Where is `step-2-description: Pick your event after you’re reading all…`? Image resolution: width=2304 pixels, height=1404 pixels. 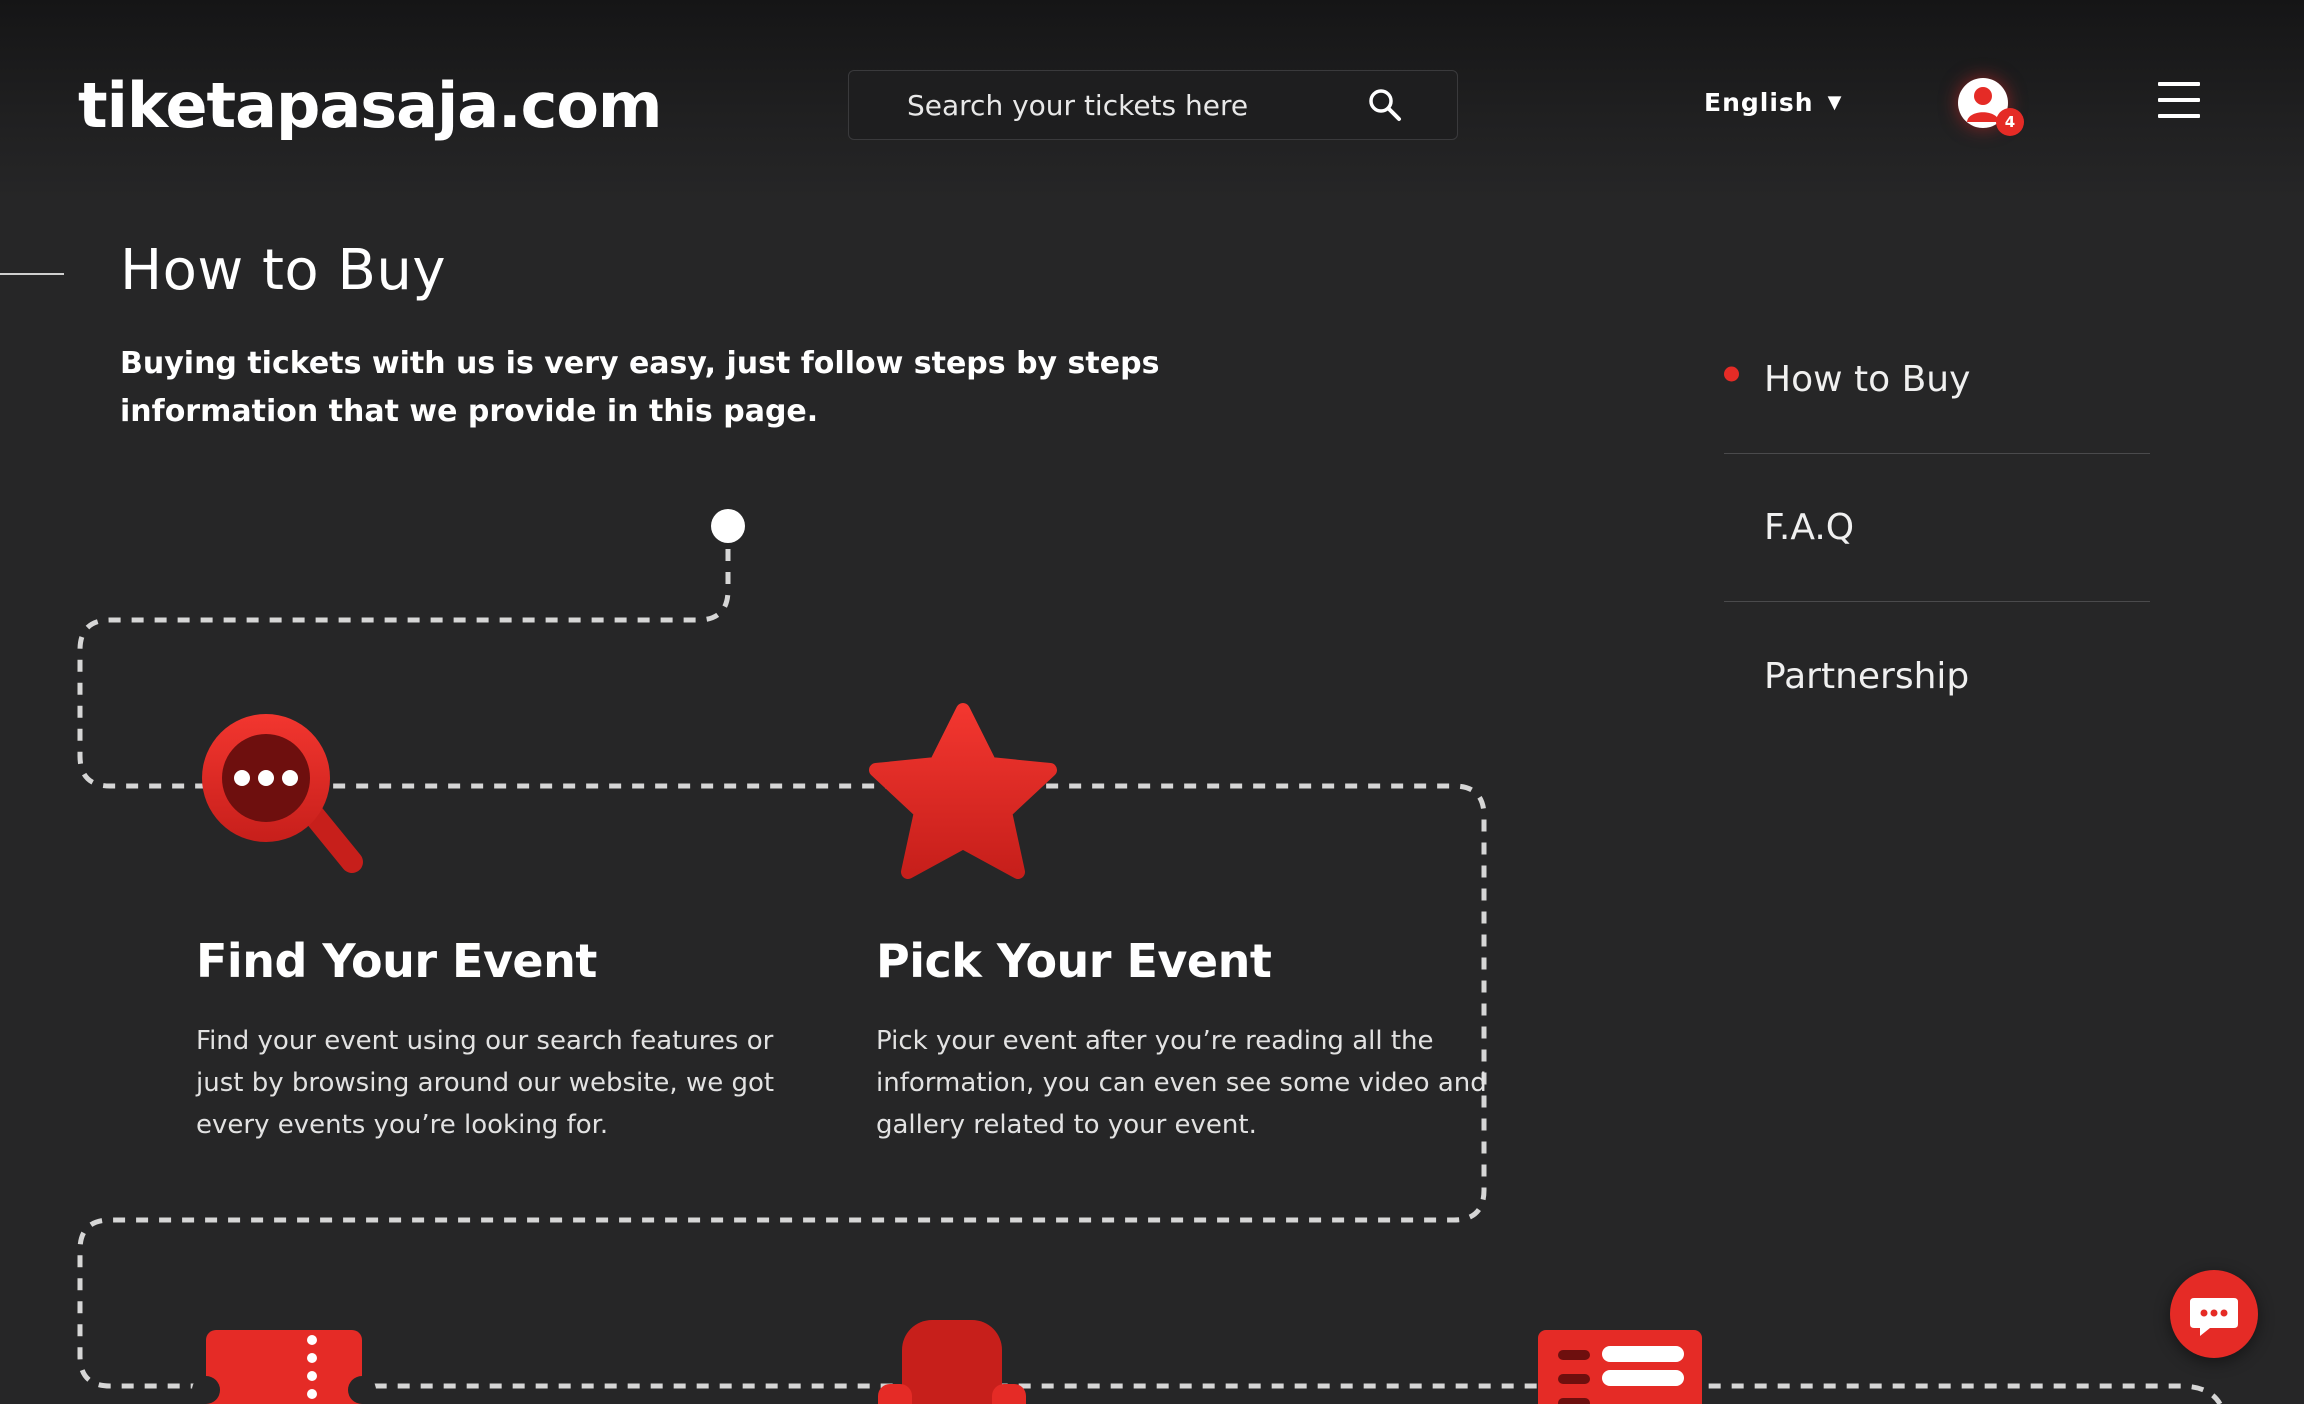 step-2-description: Pick your event after you’re reading all… is located at coordinates (1181, 1083).